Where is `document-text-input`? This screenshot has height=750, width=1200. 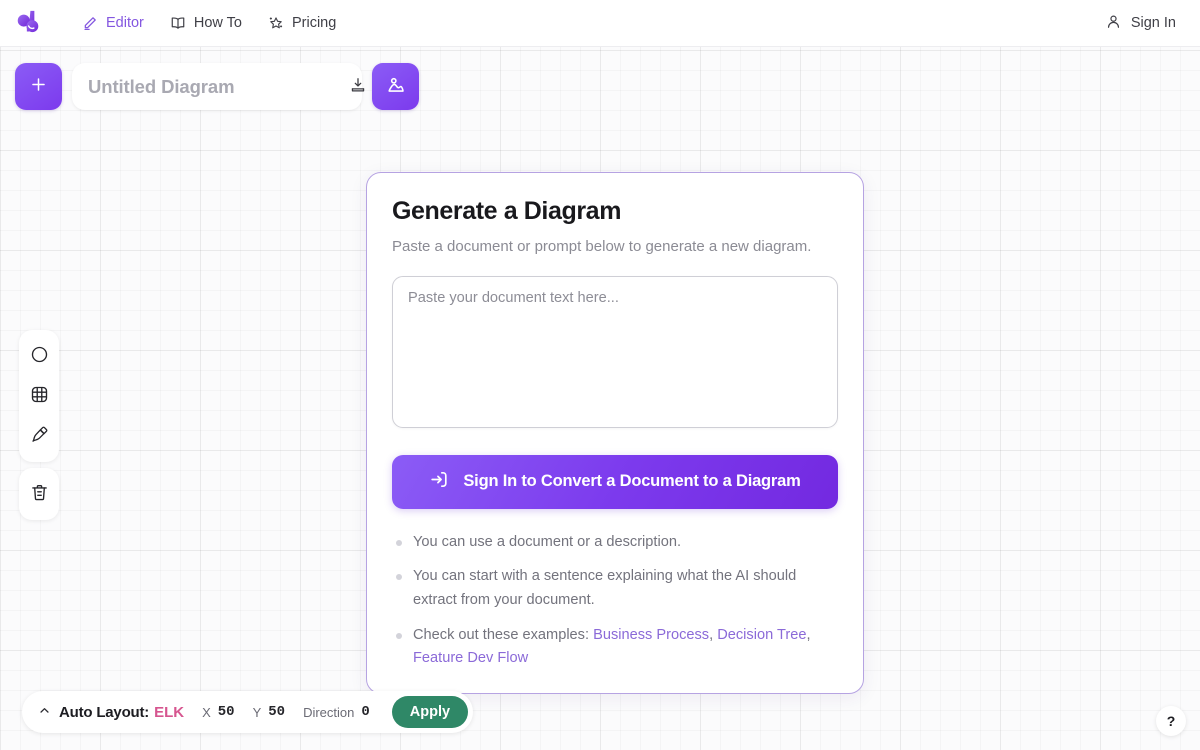
document-text-input is located at coordinates (615, 351).